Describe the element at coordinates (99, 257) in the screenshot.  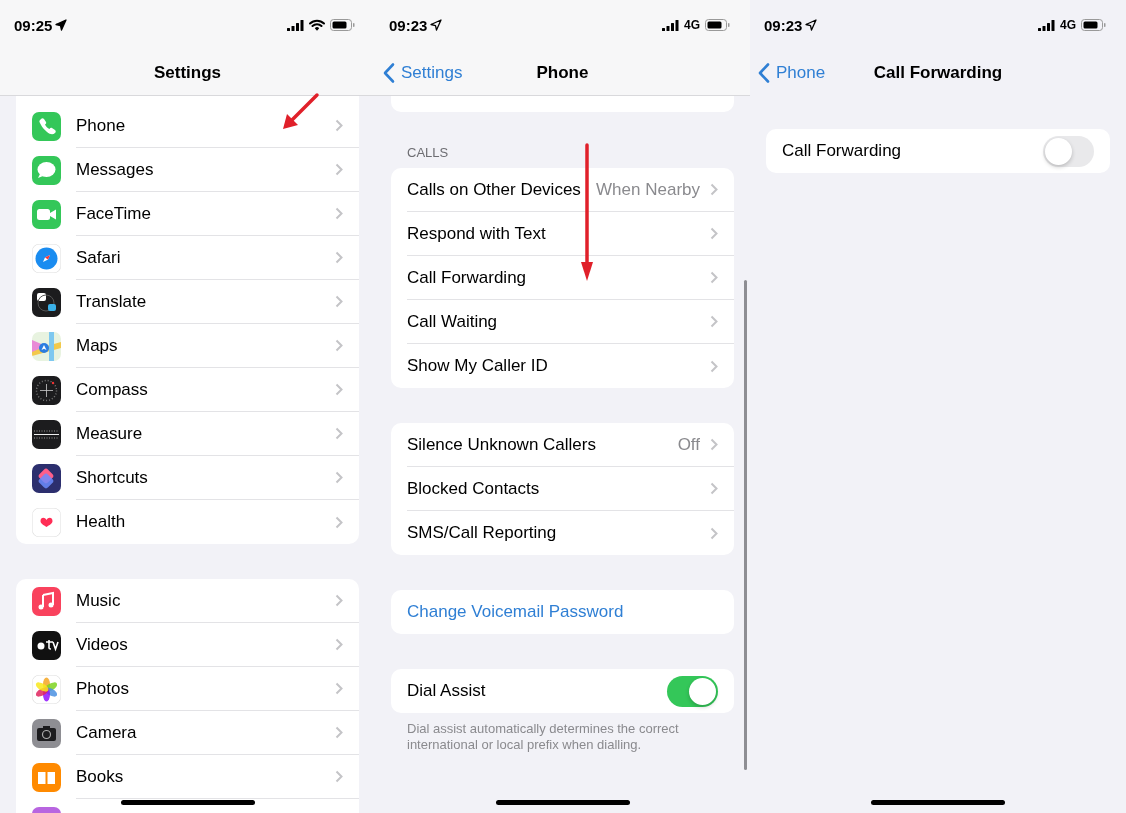
I see `row-label: Safari` at that location.